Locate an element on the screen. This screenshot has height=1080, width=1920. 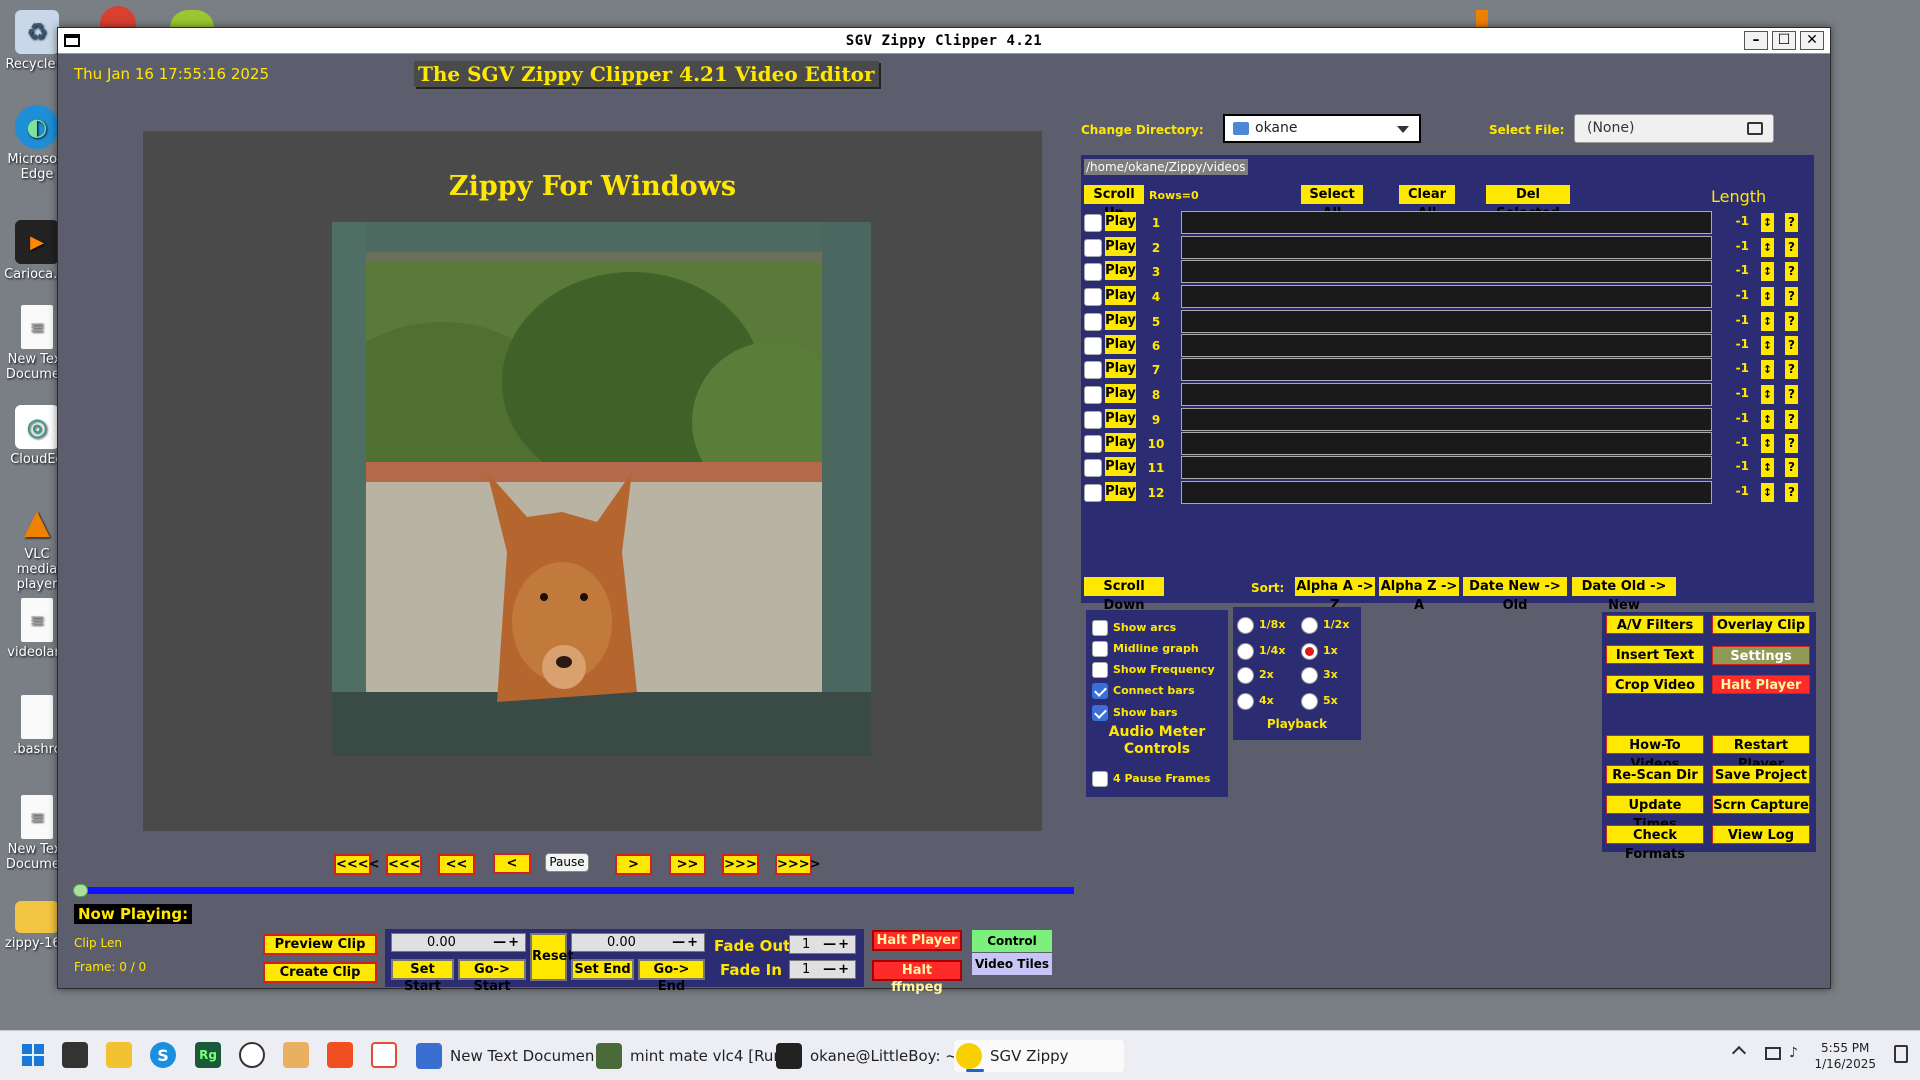
fade-out-field: 1 —+ is located at coordinates (822, 944).